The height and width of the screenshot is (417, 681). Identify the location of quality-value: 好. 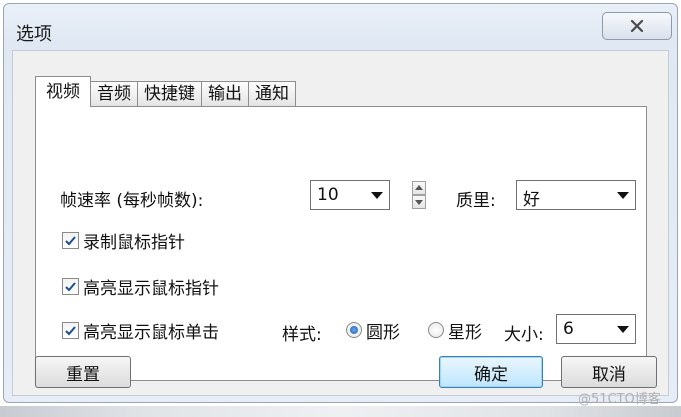
(531, 200).